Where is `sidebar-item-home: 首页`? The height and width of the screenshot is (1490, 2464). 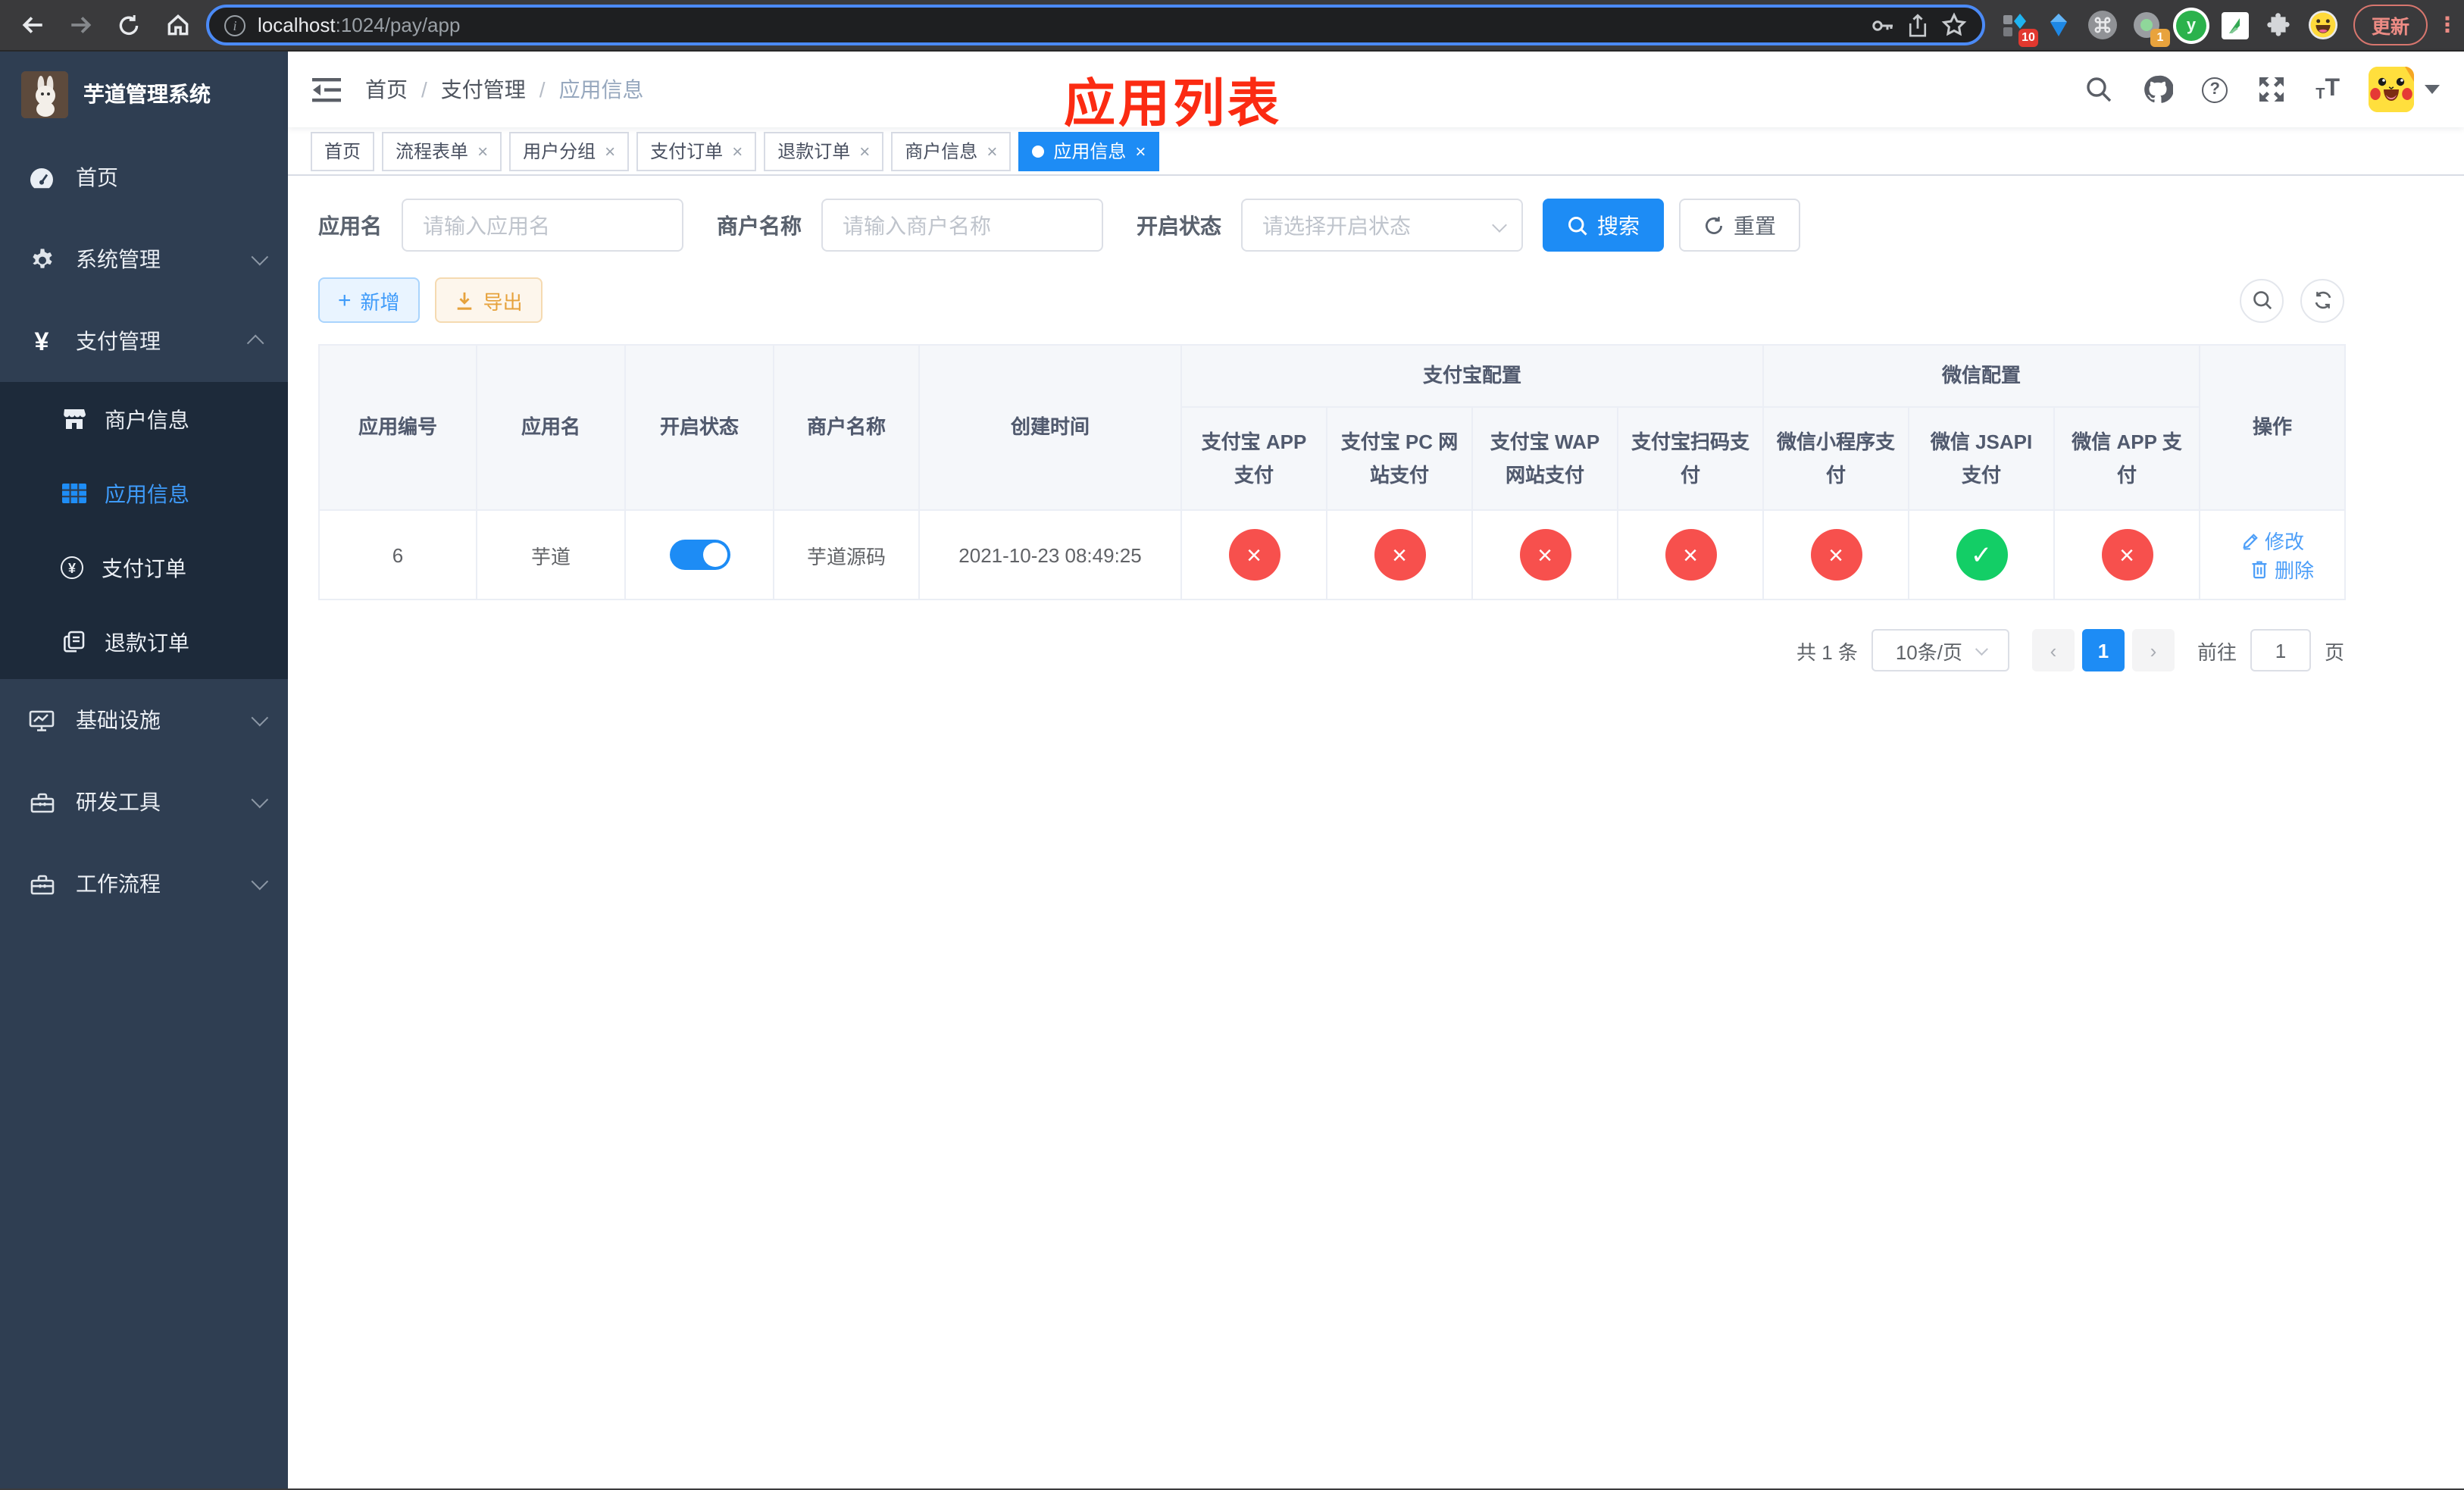 sidebar-item-home: 首页 is located at coordinates (144, 177).